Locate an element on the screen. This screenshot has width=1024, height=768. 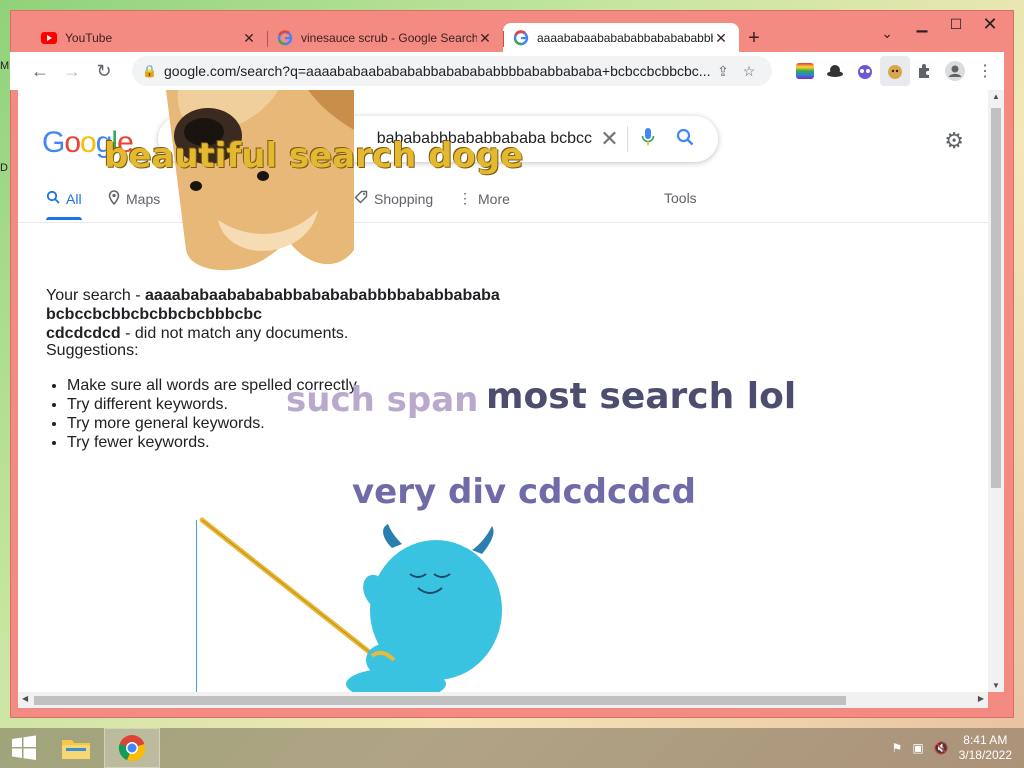
doge-caption-such: such span is located at coordinates (382, 400).